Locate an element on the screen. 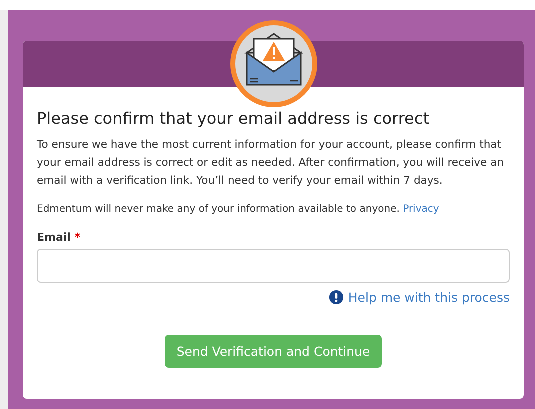 Image resolution: width=535 pixels, height=409 pixels. privacy-link: Privacy is located at coordinates (421, 209).